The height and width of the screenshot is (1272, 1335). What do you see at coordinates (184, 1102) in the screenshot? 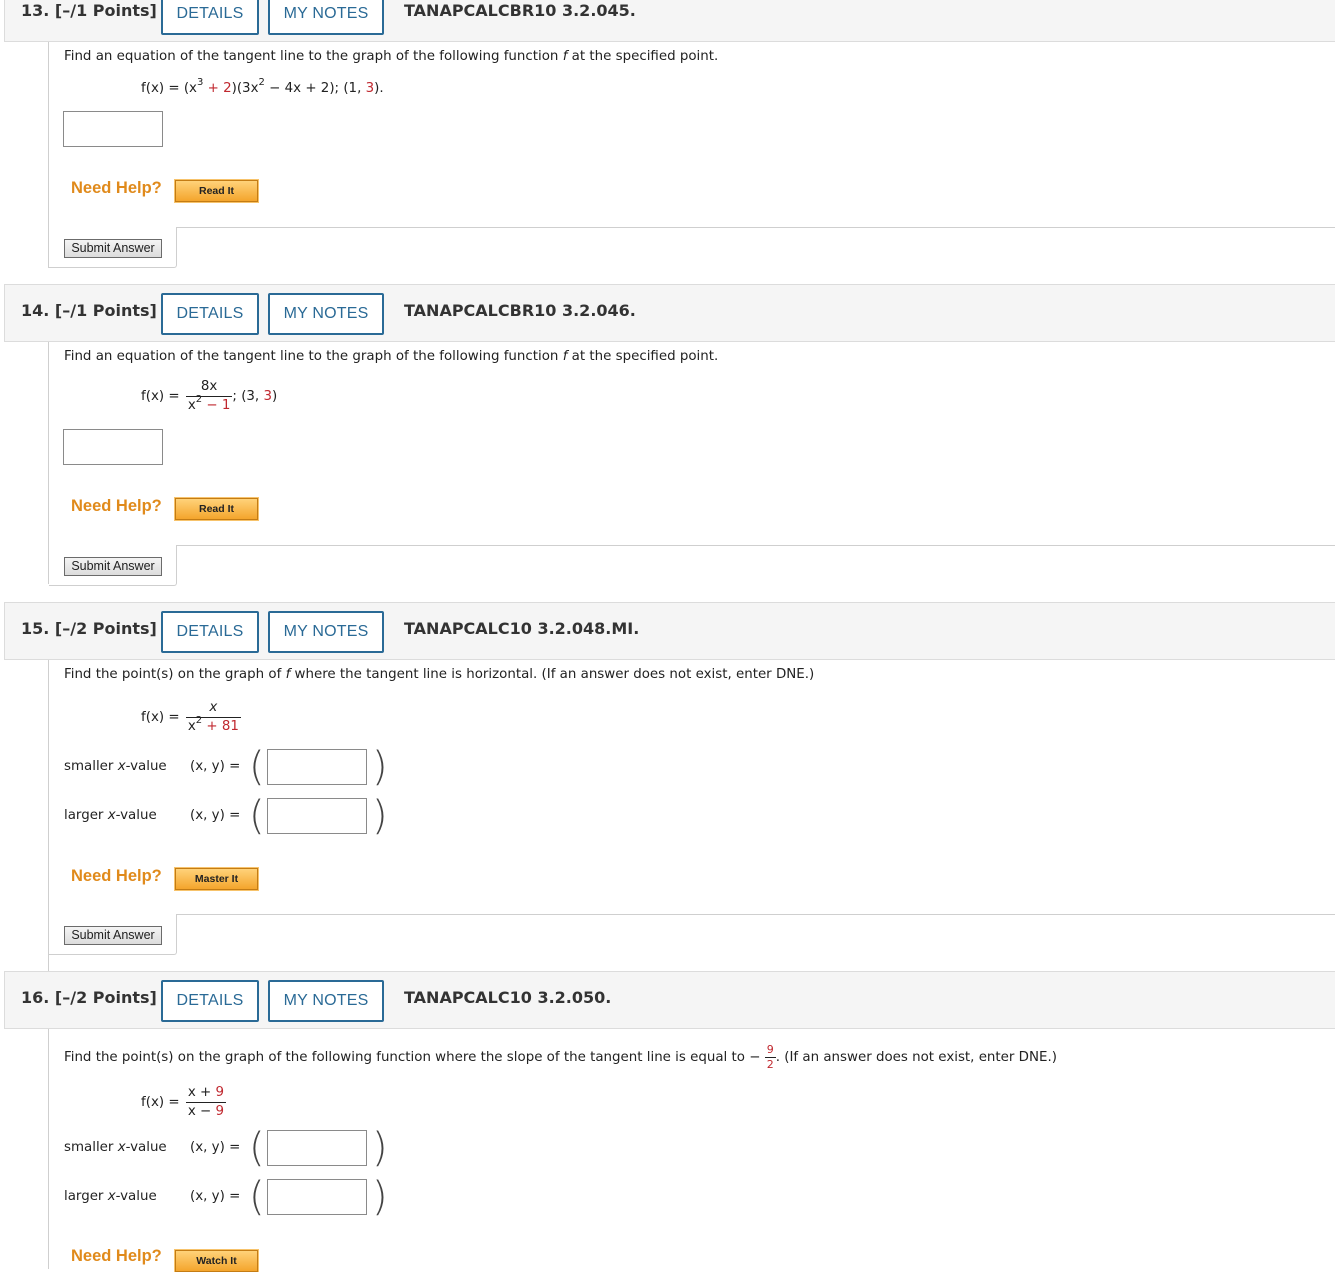
I see `function-expression: f(x) = x + 9 x − 9` at bounding box center [184, 1102].